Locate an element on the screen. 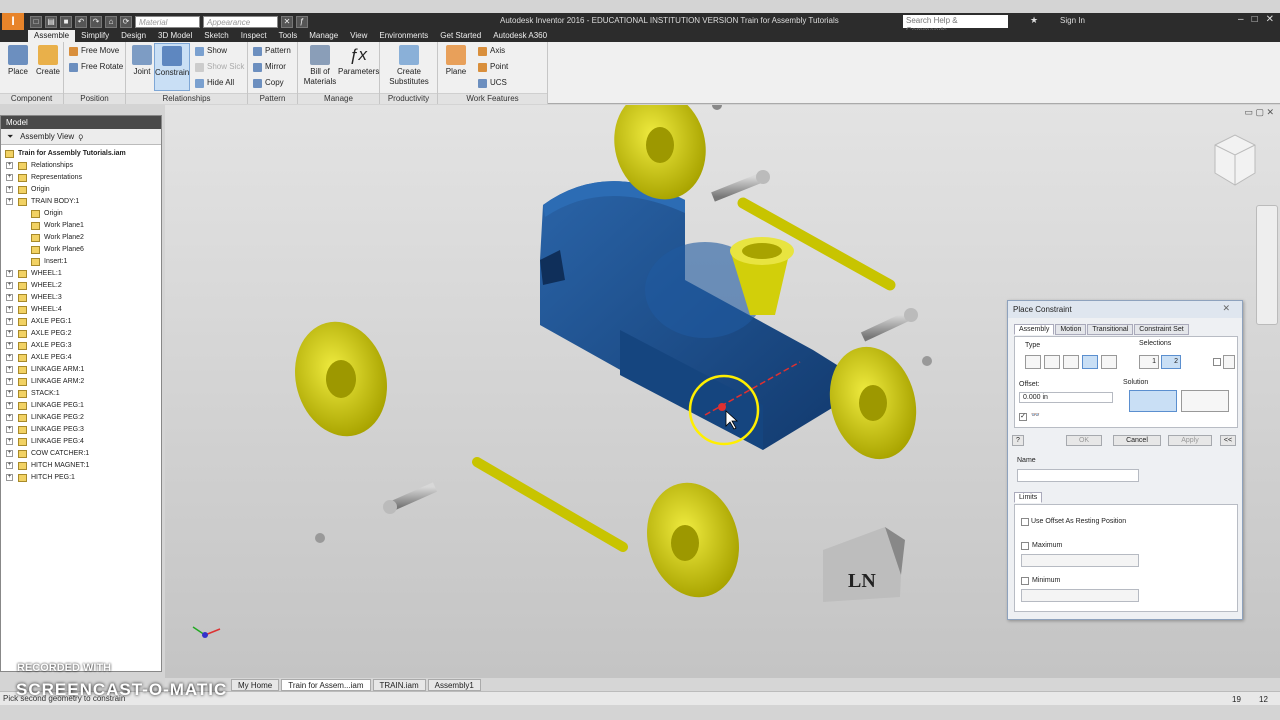 The height and width of the screenshot is (720, 1280). tab-sketch: Sketch is located at coordinates (216, 36).